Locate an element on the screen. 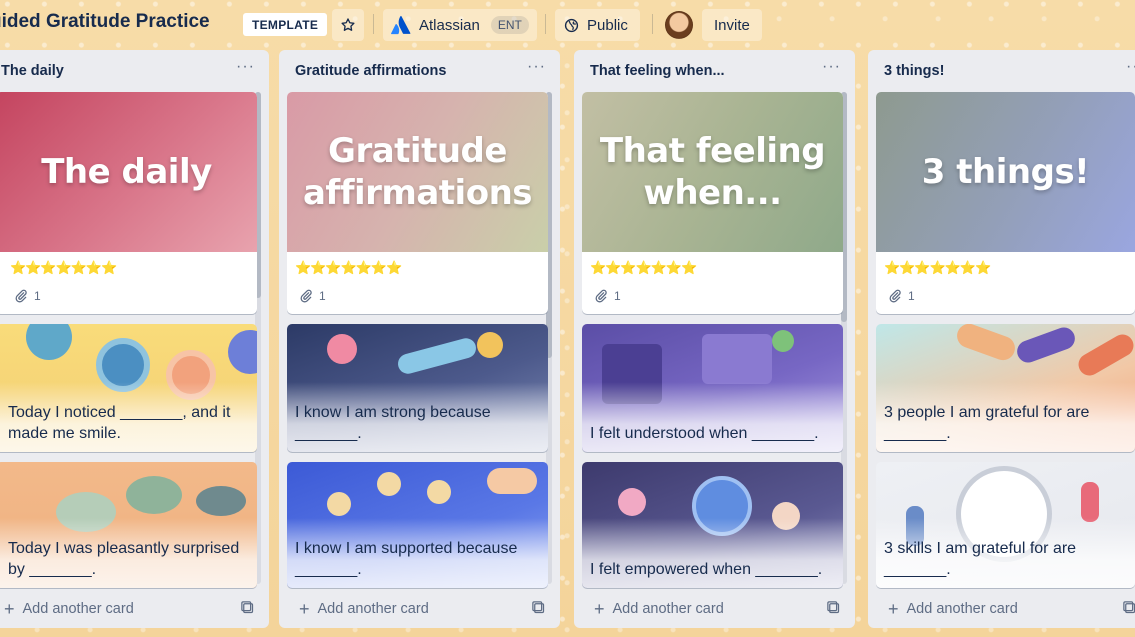 This screenshot has height=637, width=1135. avatar is located at coordinates (679, 25).